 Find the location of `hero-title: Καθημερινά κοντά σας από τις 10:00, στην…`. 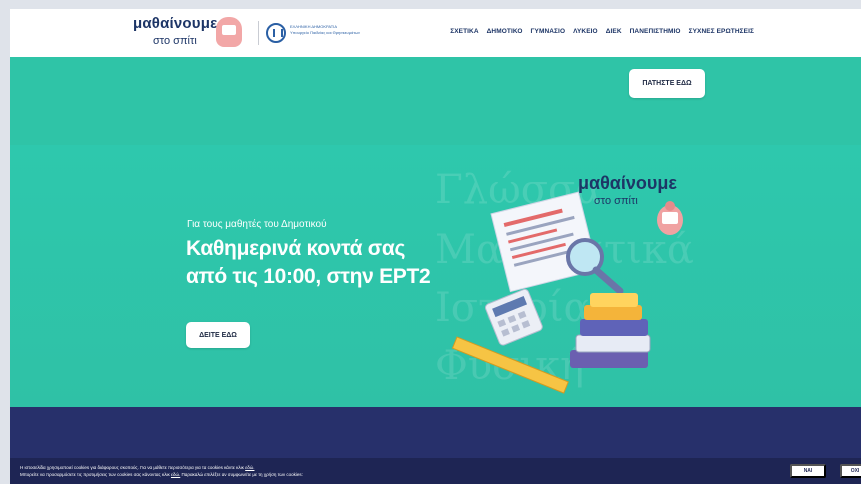

hero-title: Καθημερινά κοντά σας από τις 10:00, στην… is located at coordinates (326, 263).